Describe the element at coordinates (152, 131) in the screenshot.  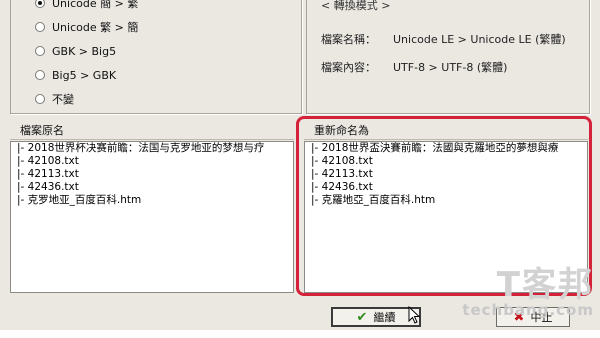
I see `original-names-header: 檔案原名` at that location.